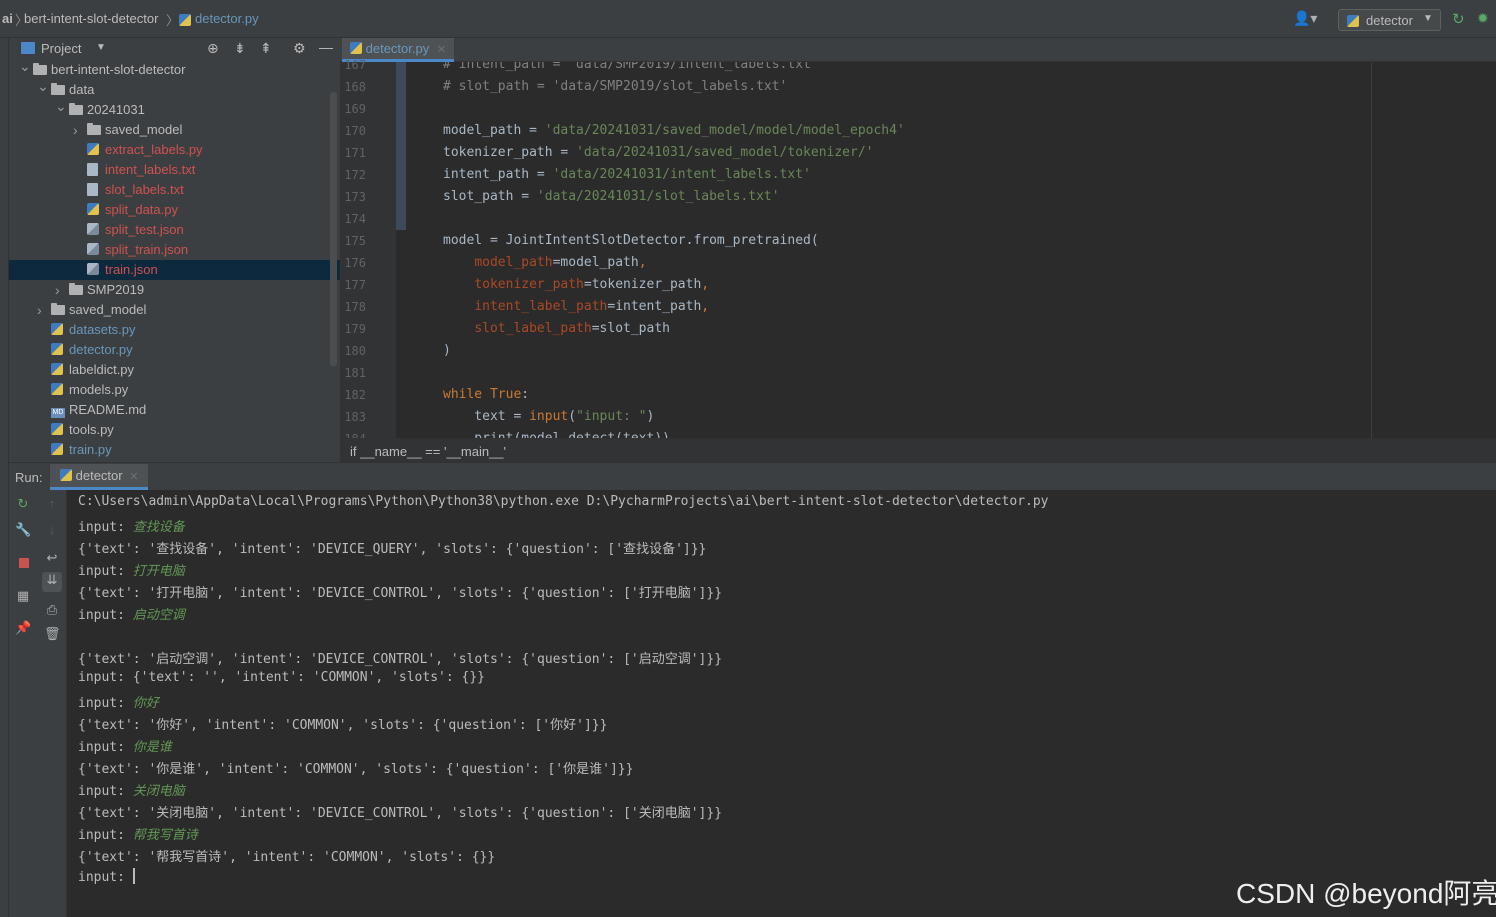 The image size is (1496, 917). What do you see at coordinates (131, 791) in the screenshot?
I see `console-line: input: 关闭电脑` at bounding box center [131, 791].